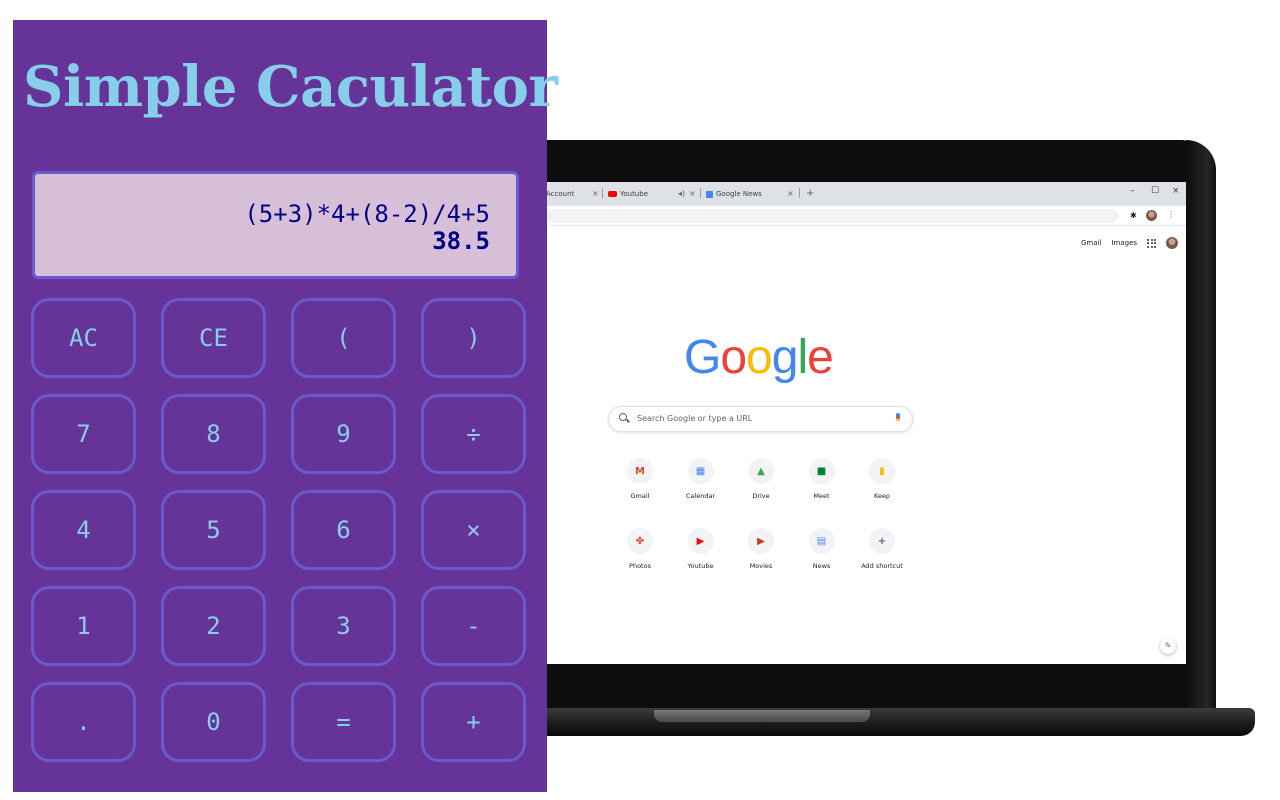  I want to click on shortcut-photos: ✤ Photos, so click(640, 549).